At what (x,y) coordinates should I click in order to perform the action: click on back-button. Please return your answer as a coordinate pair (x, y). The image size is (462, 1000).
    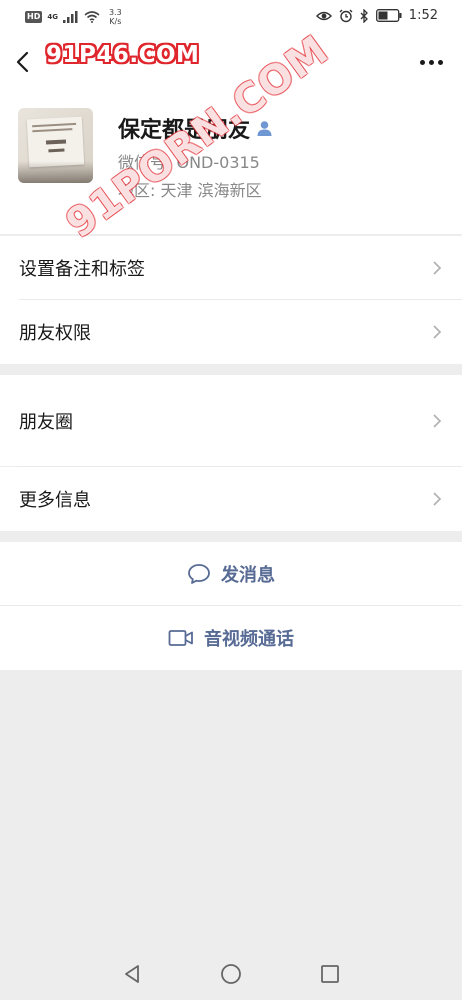
    Looking at the image, I should click on (25, 62).